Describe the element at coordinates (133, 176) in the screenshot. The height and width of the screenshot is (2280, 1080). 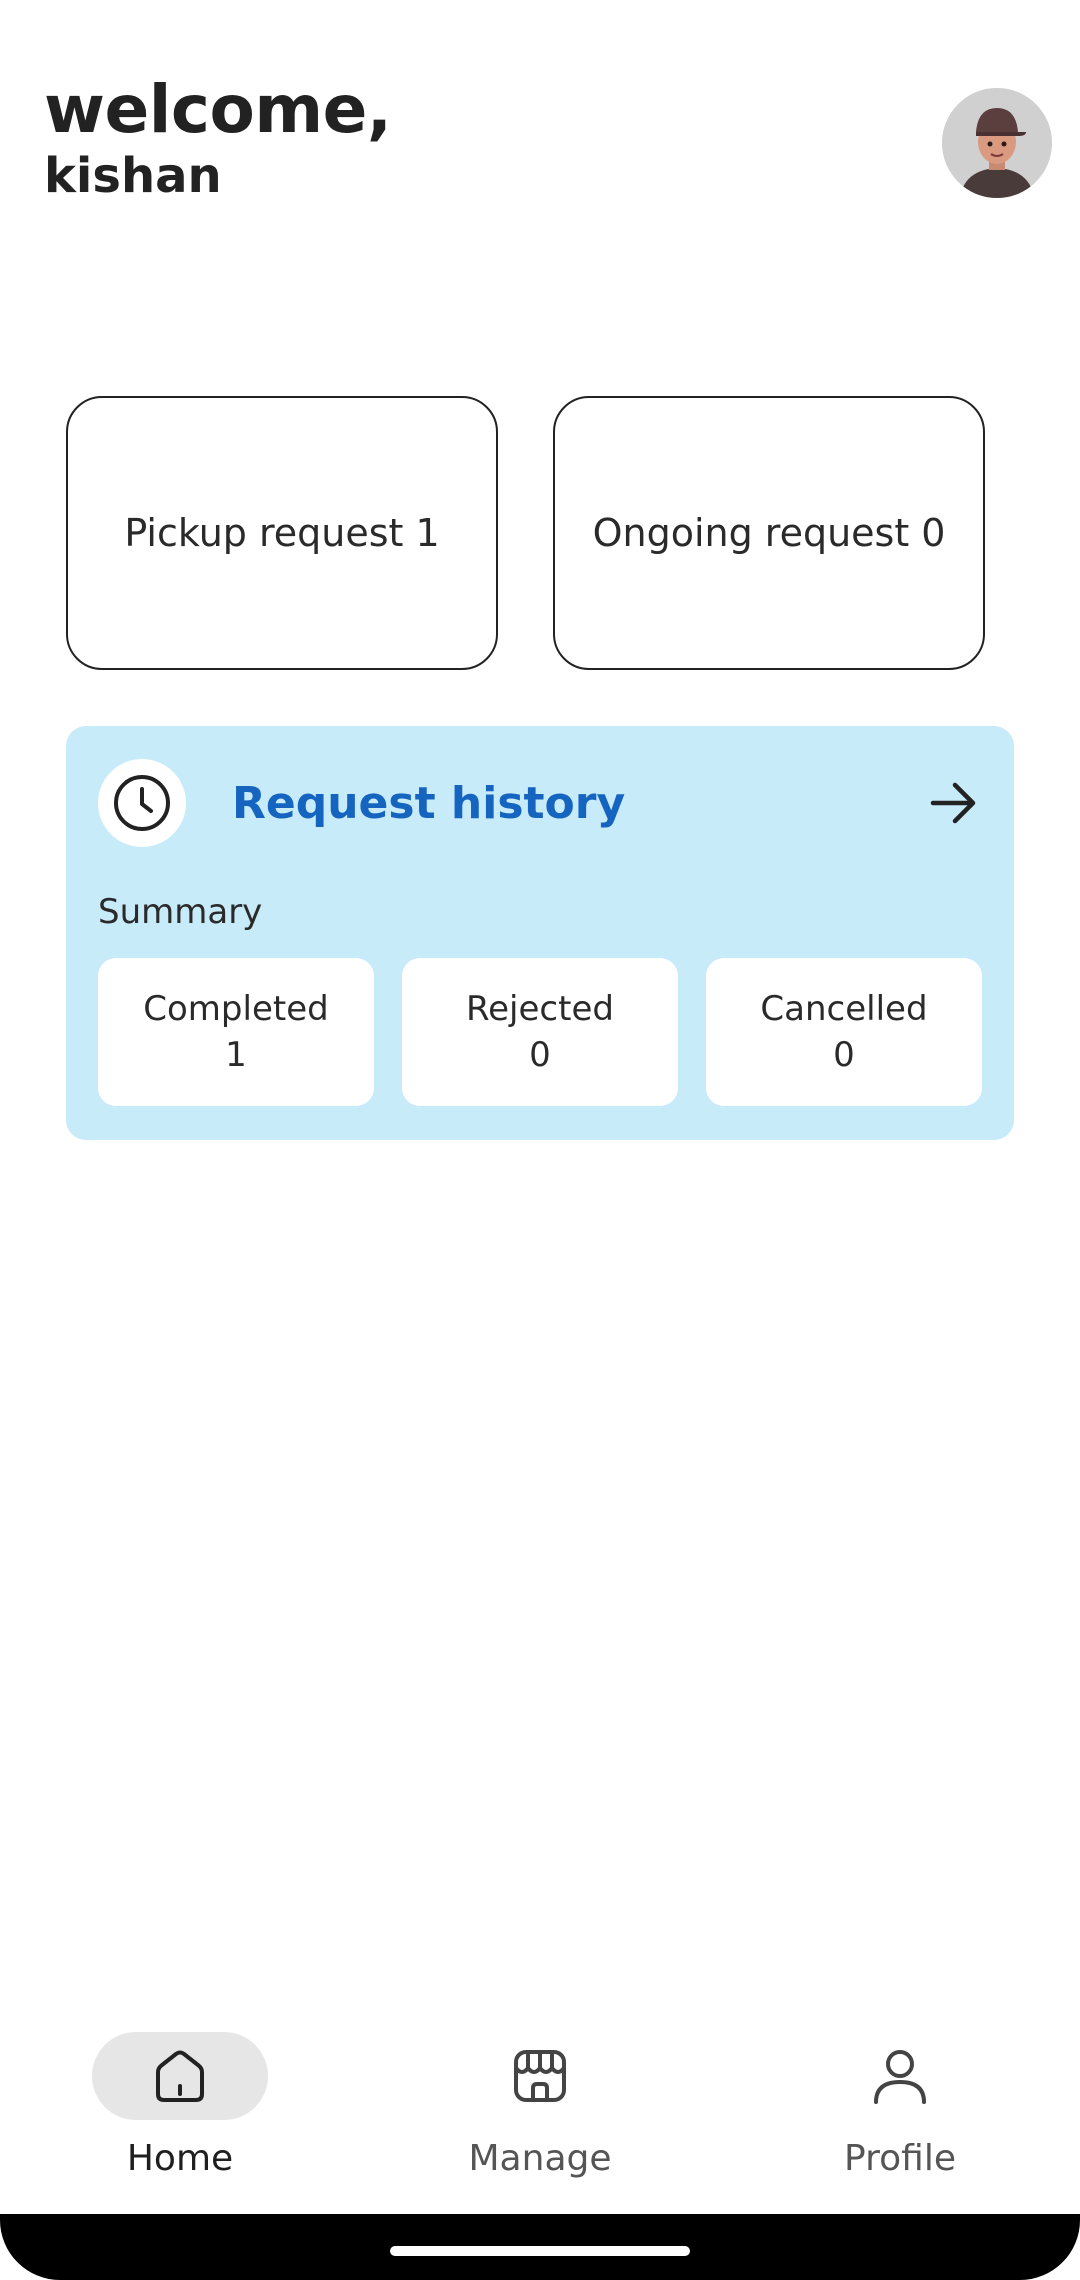
I see `username-text: kishan` at that location.